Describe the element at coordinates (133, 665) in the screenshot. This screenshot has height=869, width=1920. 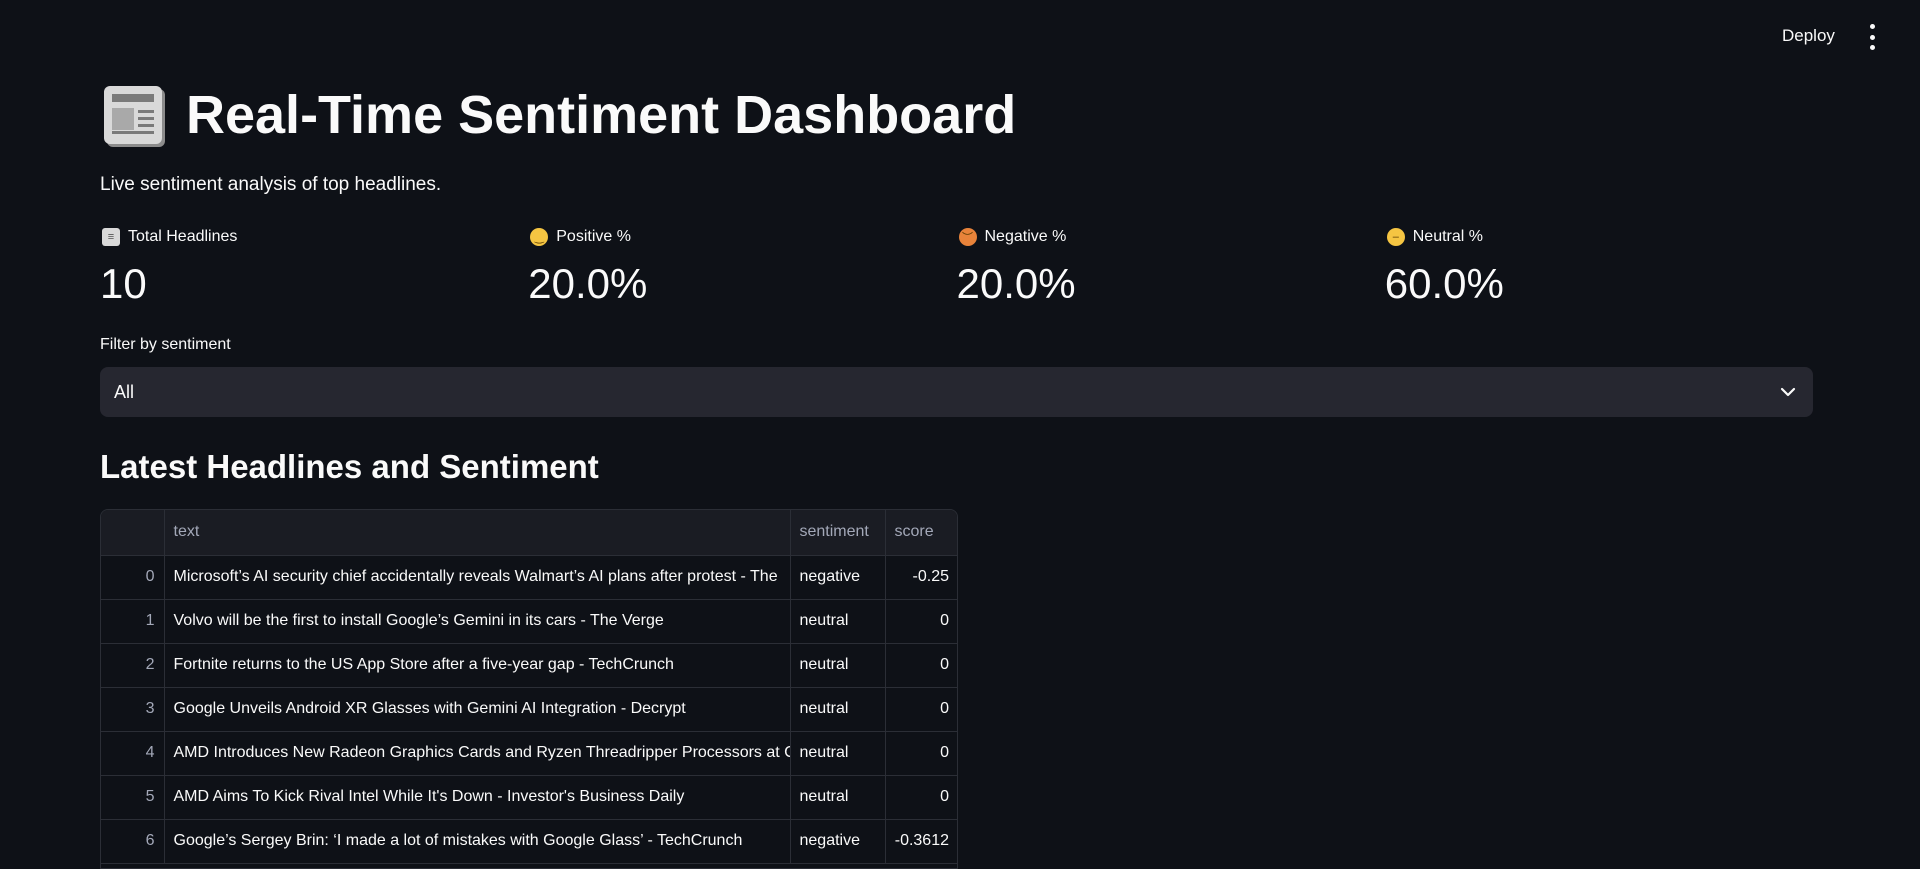
I see `row-index: 2` at that location.